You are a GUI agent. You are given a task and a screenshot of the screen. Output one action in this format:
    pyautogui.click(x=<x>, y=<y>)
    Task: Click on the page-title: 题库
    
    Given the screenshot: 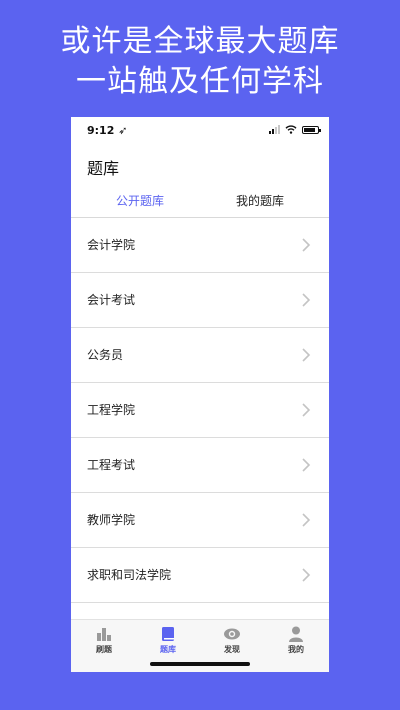 What is the action you would take?
    pyautogui.click(x=103, y=168)
    